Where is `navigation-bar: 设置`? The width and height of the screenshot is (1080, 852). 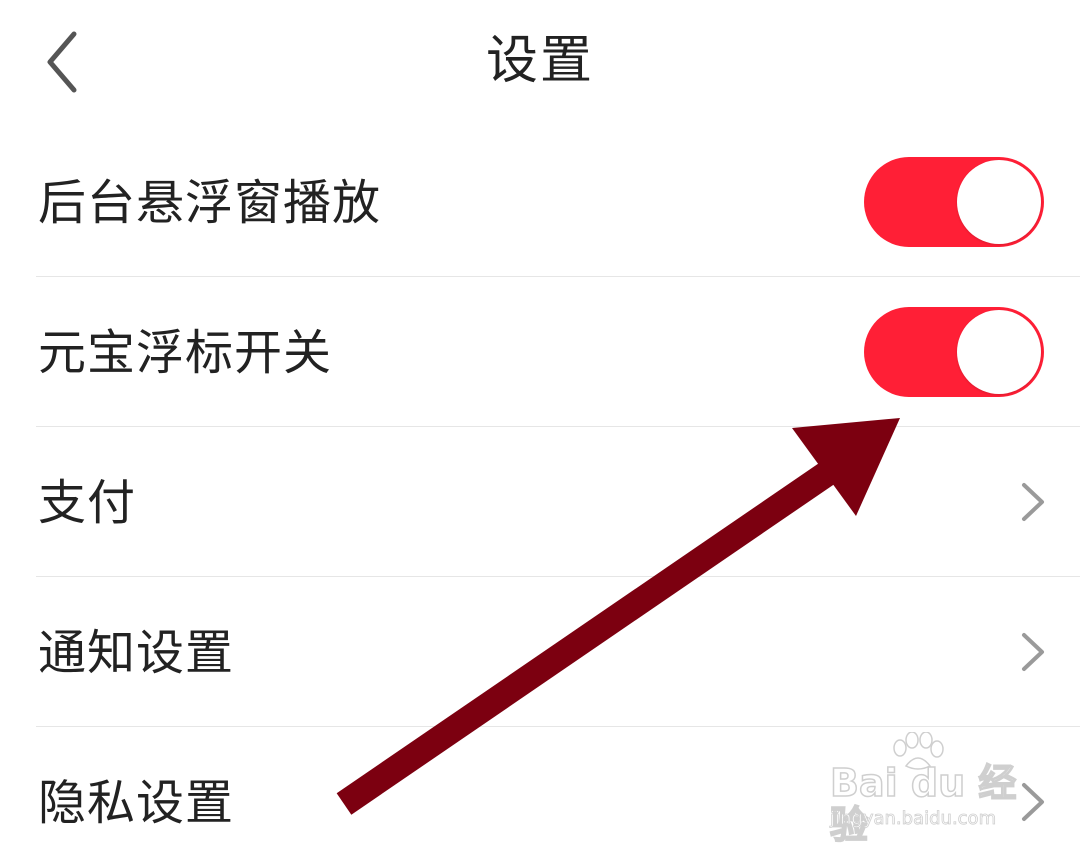 navigation-bar: 设置 is located at coordinates (540, 62).